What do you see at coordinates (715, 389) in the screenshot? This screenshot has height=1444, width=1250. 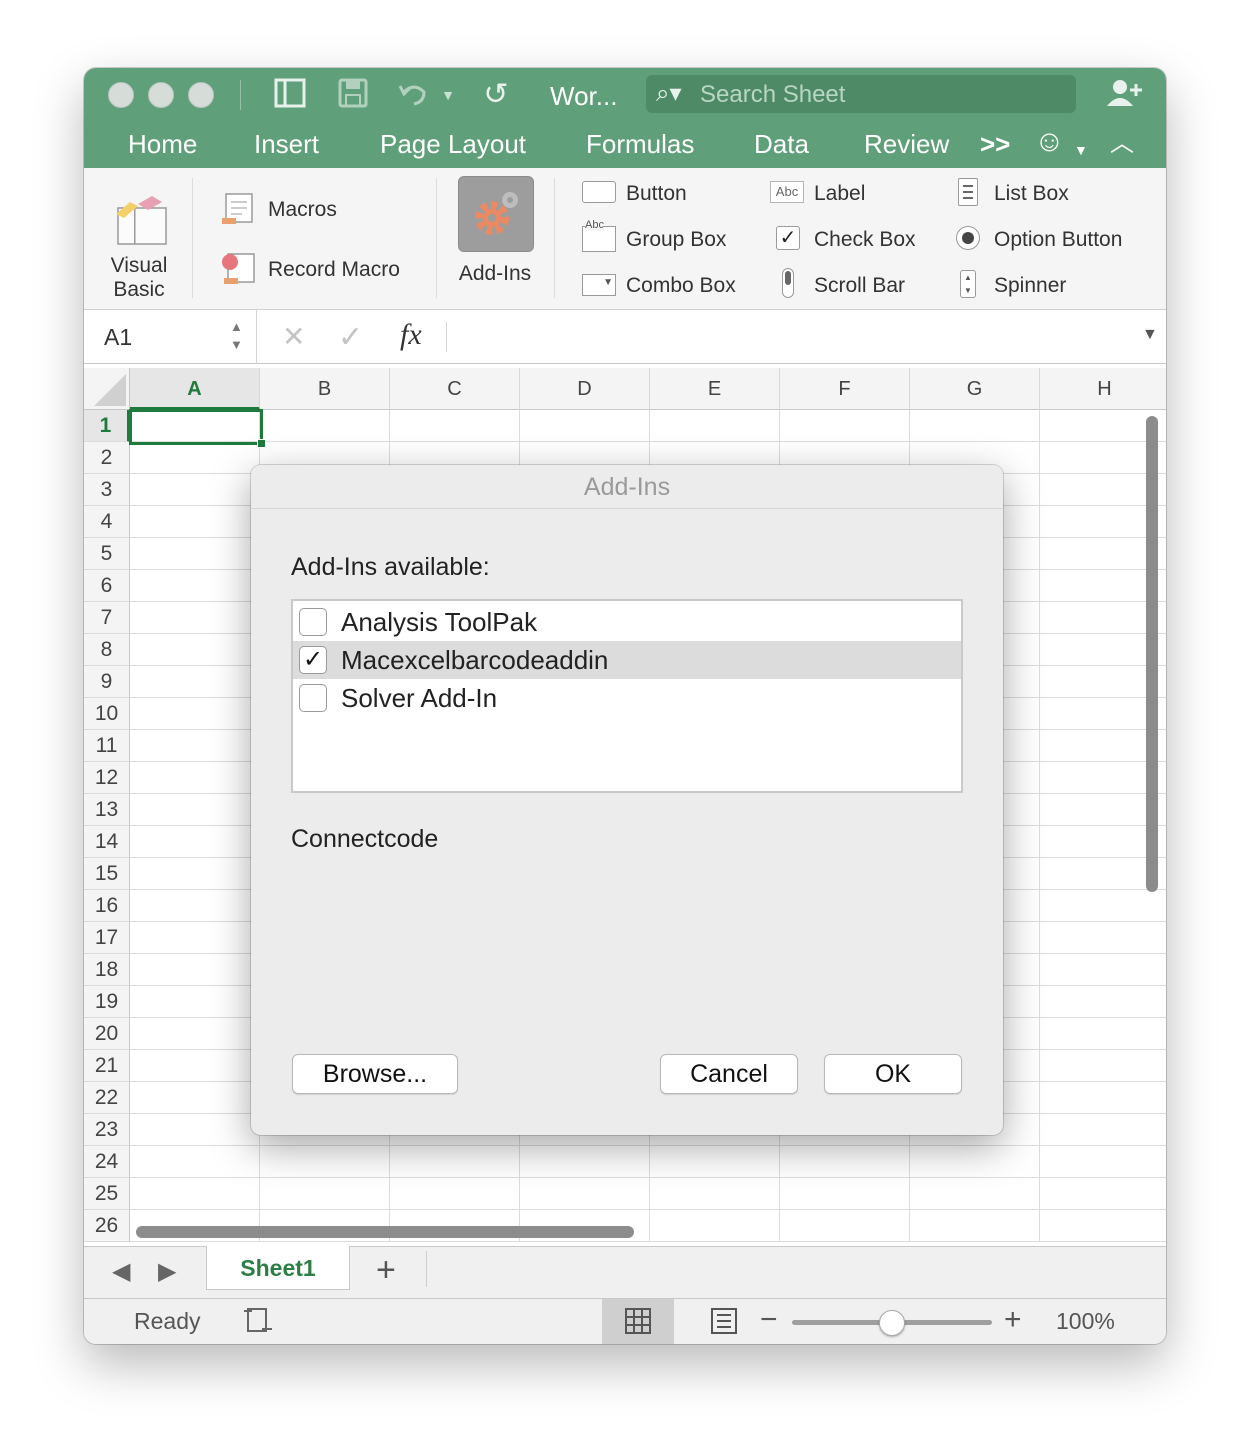 I see `column-header: E` at bounding box center [715, 389].